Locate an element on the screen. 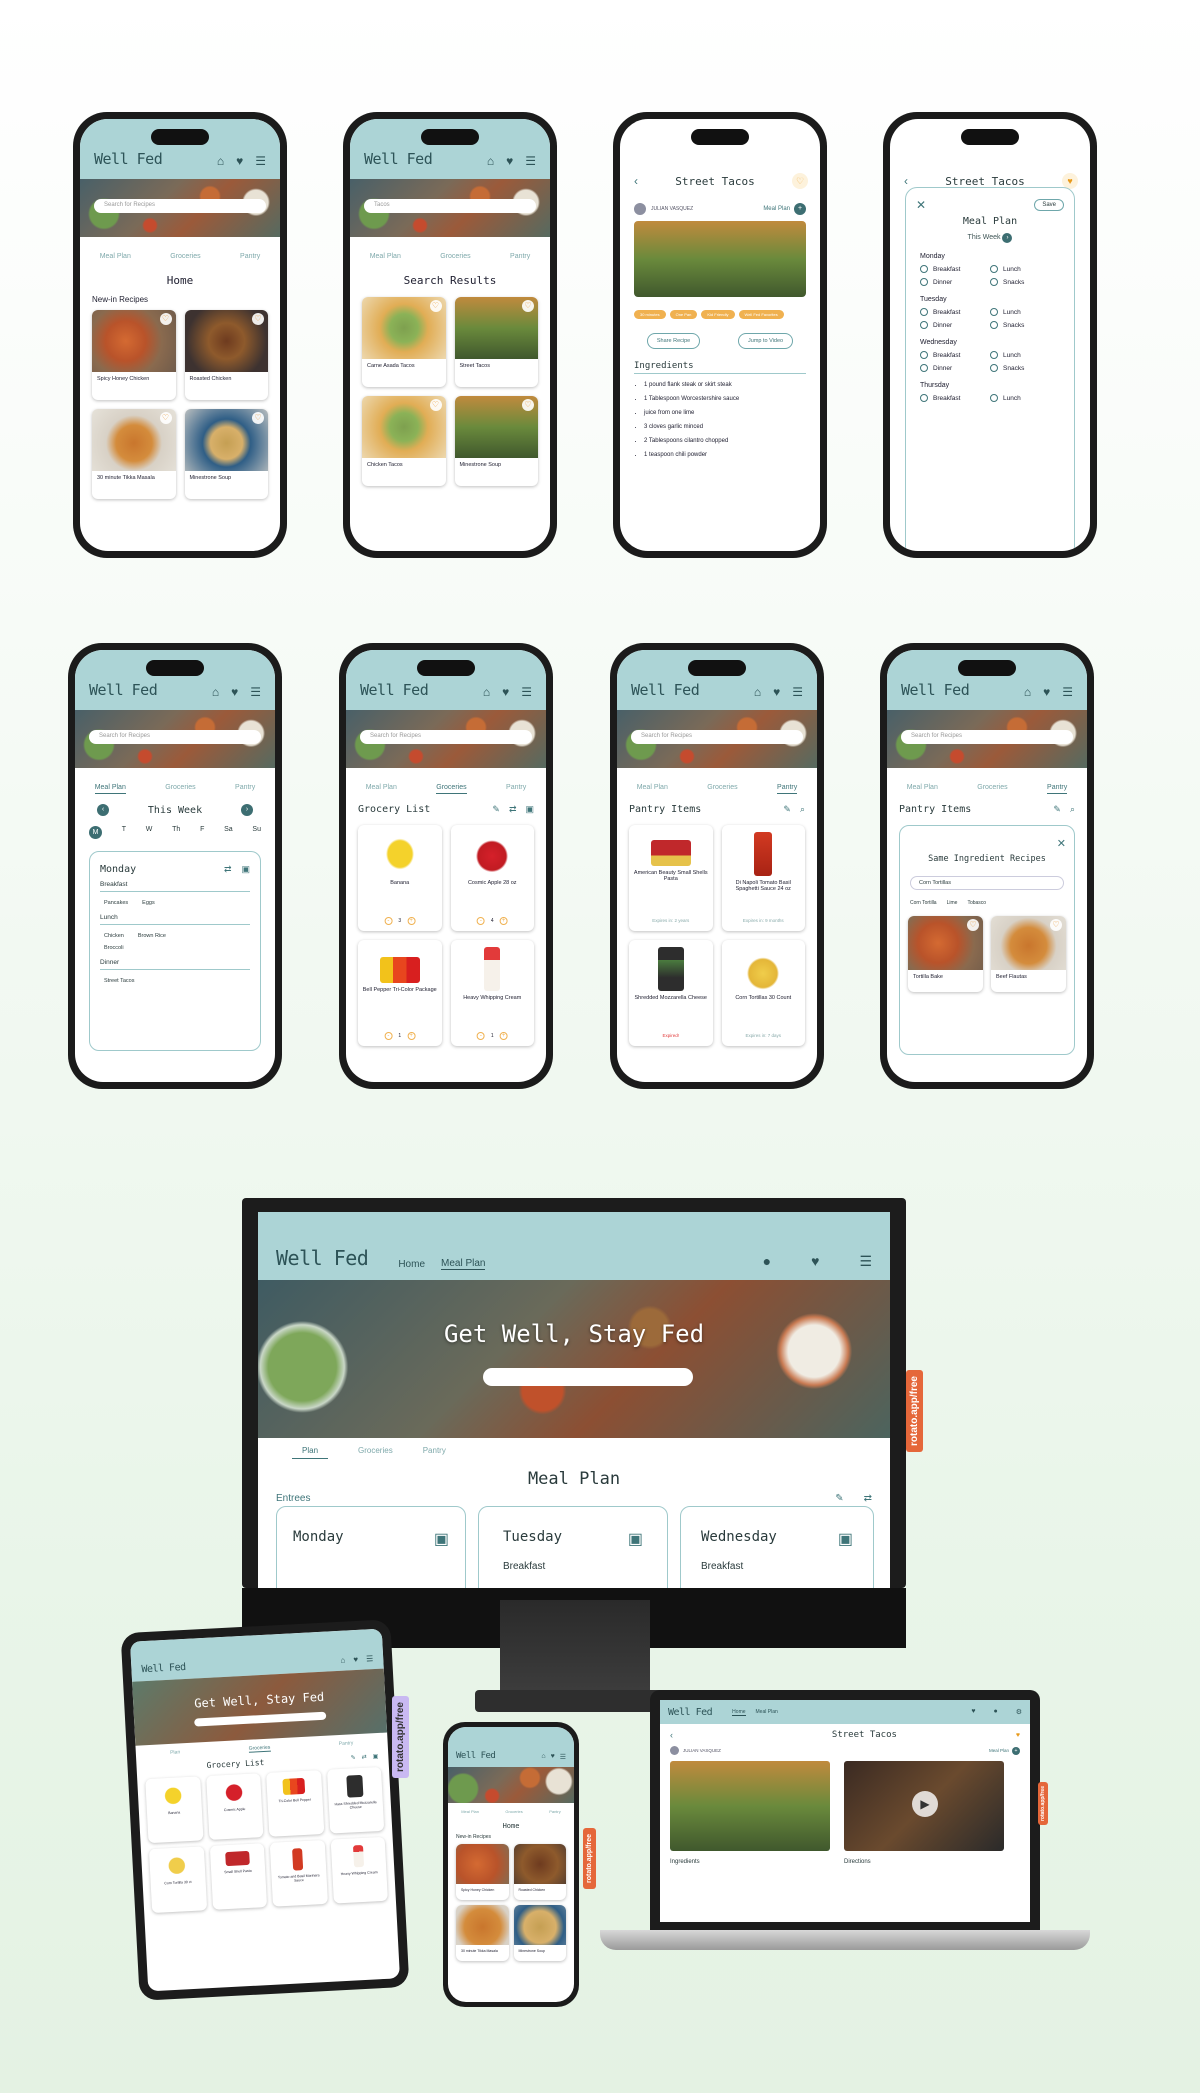  grocery-item-card: Bell Pepper Tri-Color Package -1 + is located at coordinates (400, 993).